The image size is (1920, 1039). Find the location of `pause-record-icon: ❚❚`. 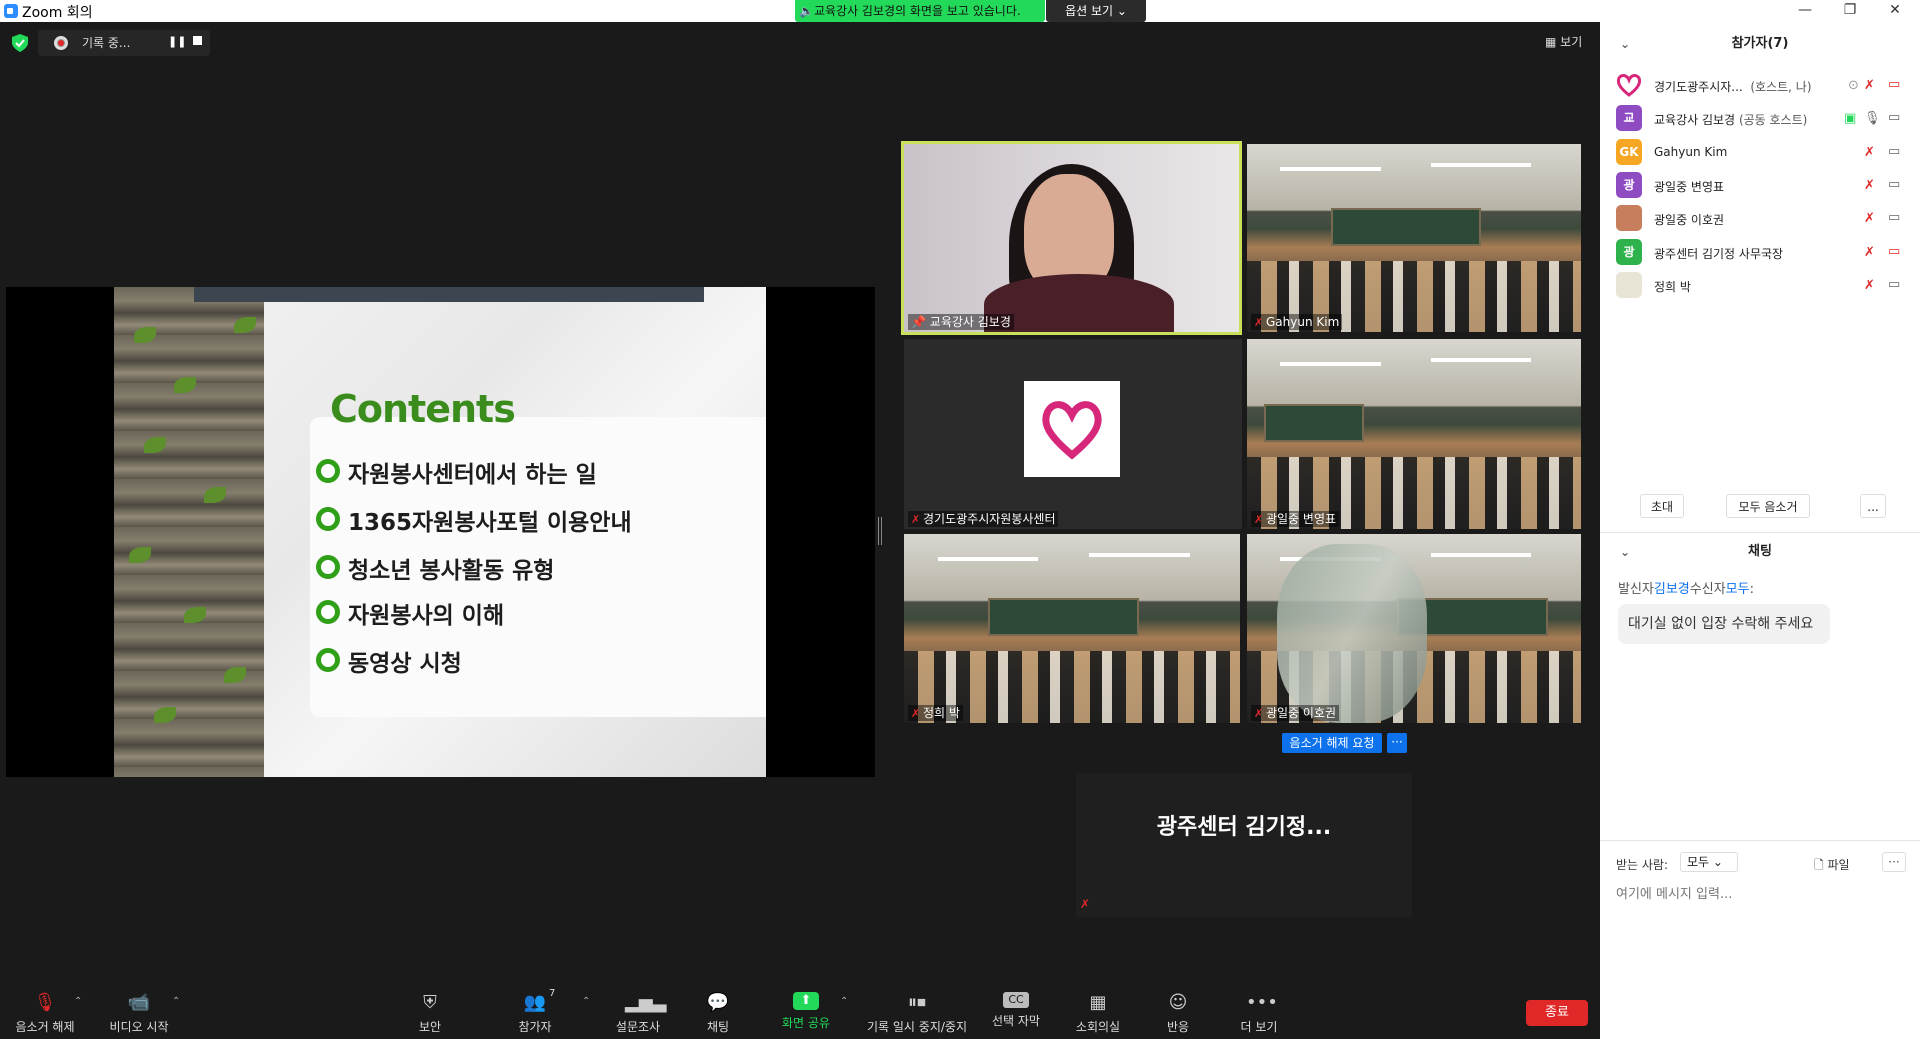

pause-record-icon: ❚❚ is located at coordinates (177, 41).